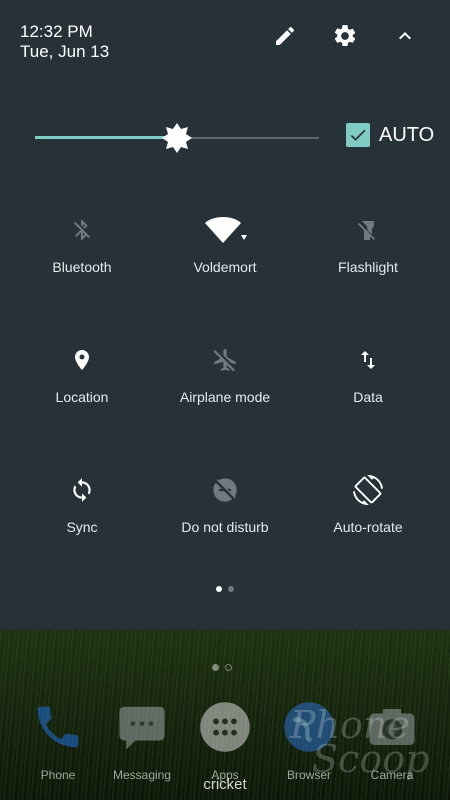 The image size is (450, 800). Describe the element at coordinates (106, 137) in the screenshot. I see `brightness-fill` at that location.